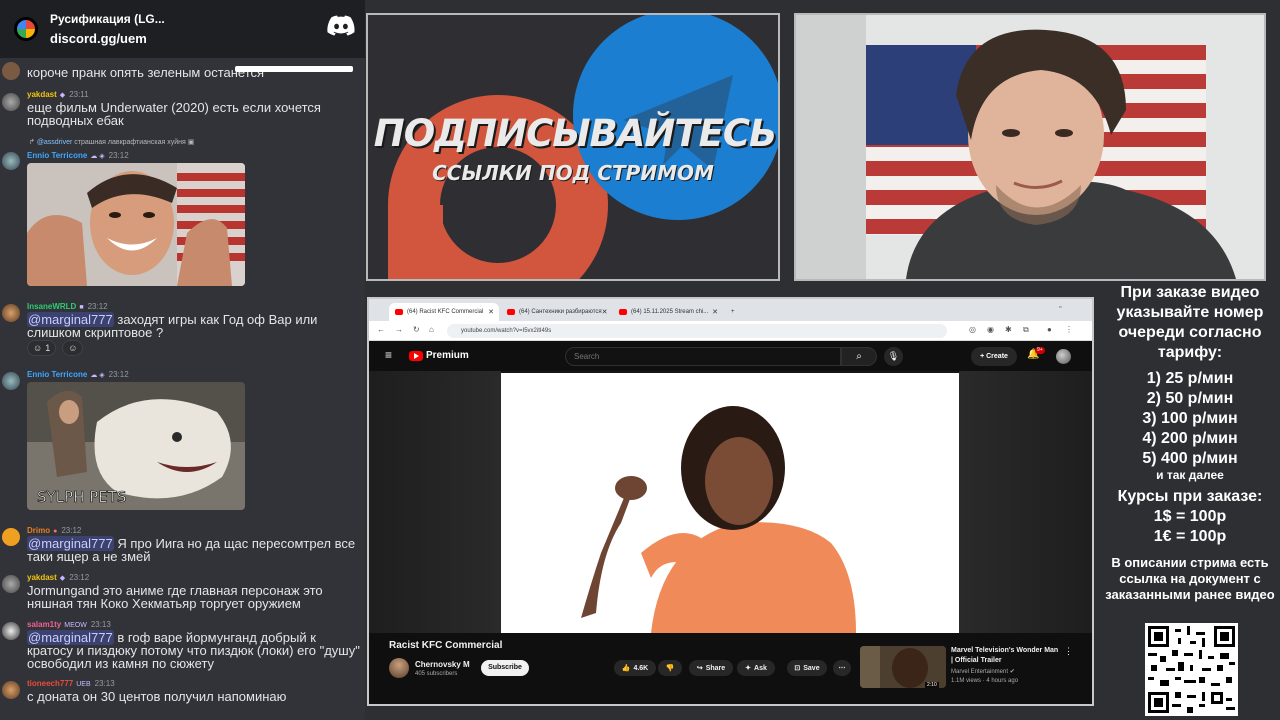 The image size is (1280, 720). Describe the element at coordinates (444, 312) in the screenshot. I see `browser-tab-active: (64) Racist KFC Commercial ✕` at that location.